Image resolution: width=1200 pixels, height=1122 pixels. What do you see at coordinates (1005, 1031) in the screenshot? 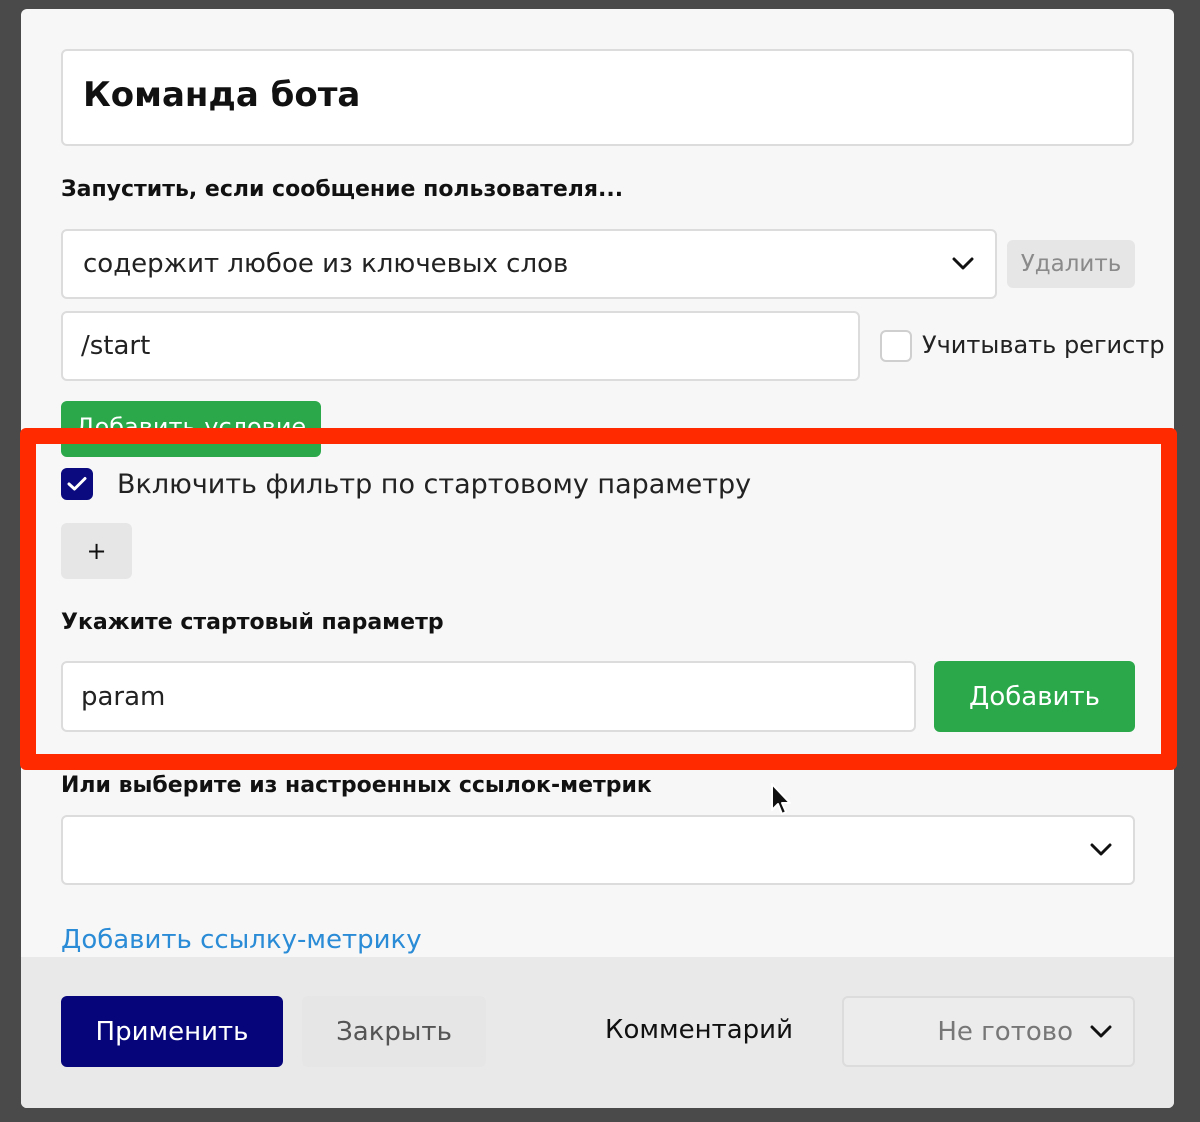
I see `status-select-value: Не готово` at bounding box center [1005, 1031].